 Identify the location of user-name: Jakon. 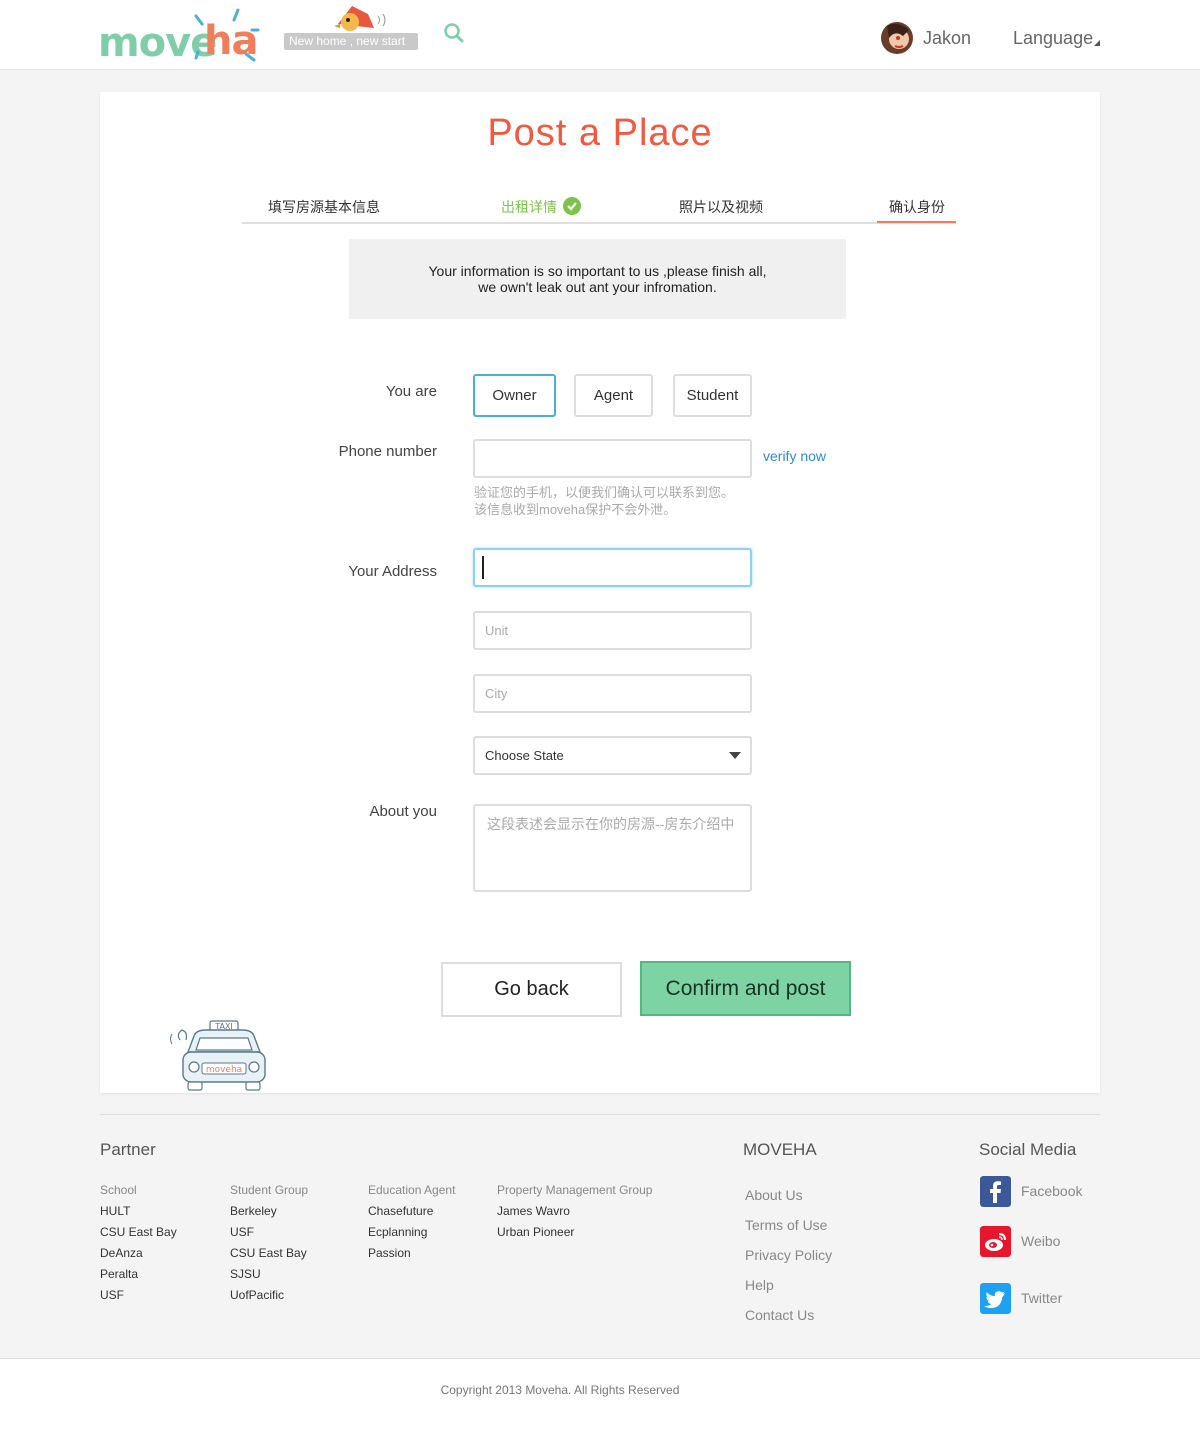
(947, 38).